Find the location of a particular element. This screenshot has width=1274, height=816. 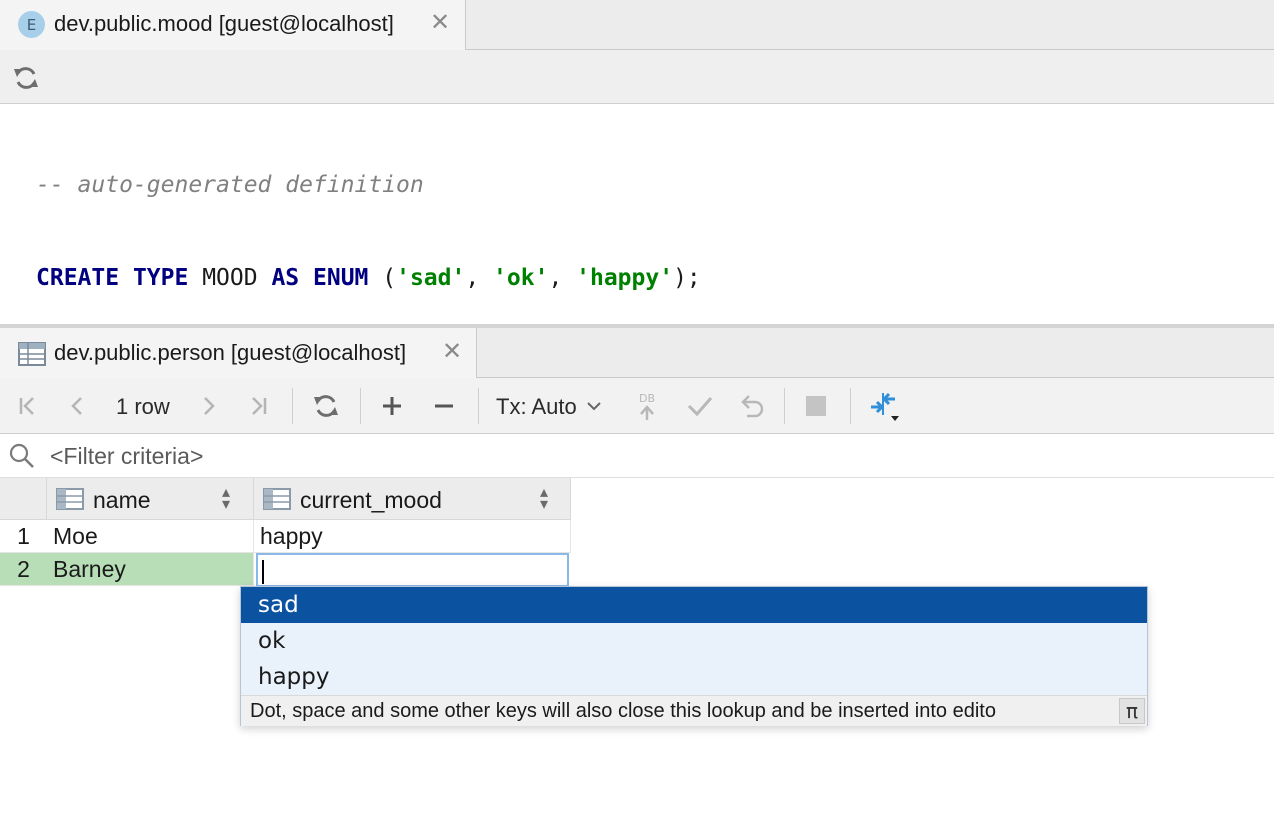

grid-toolbar: 1 row Tx: Auto DB is located at coordinates (637, 406).